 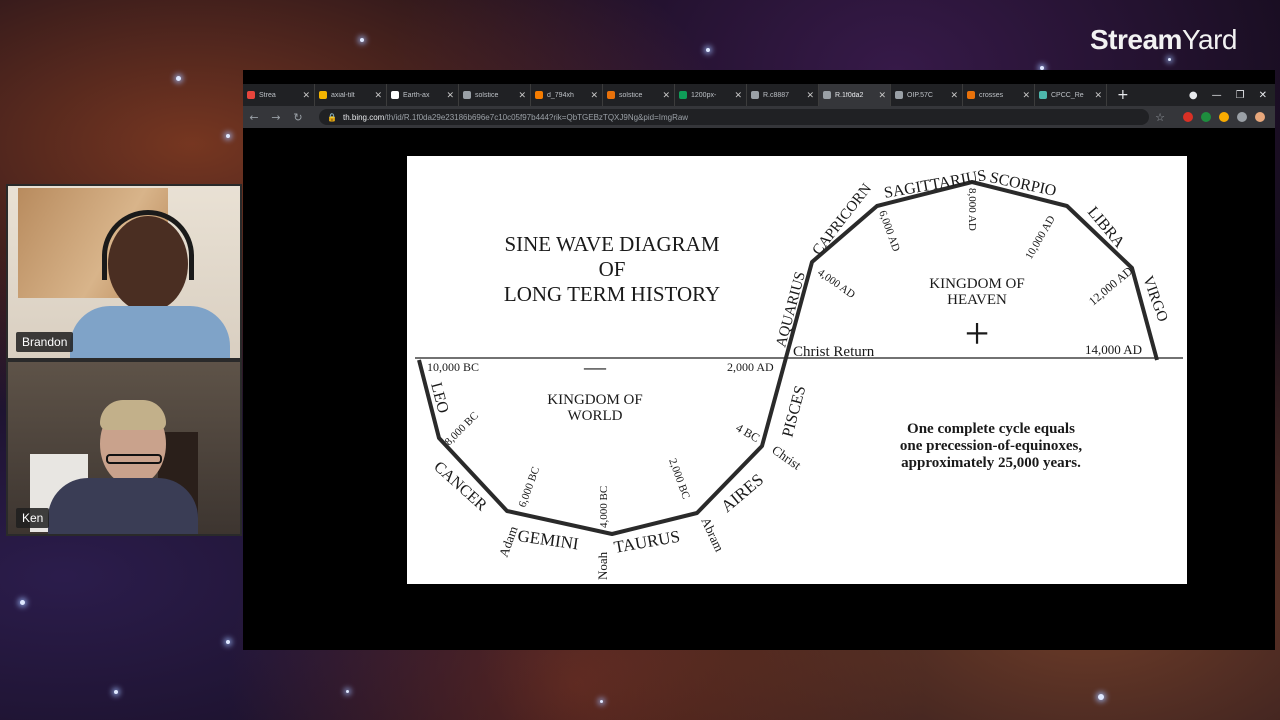 I want to click on christ-return-label: Christ Return, so click(x=834, y=352).